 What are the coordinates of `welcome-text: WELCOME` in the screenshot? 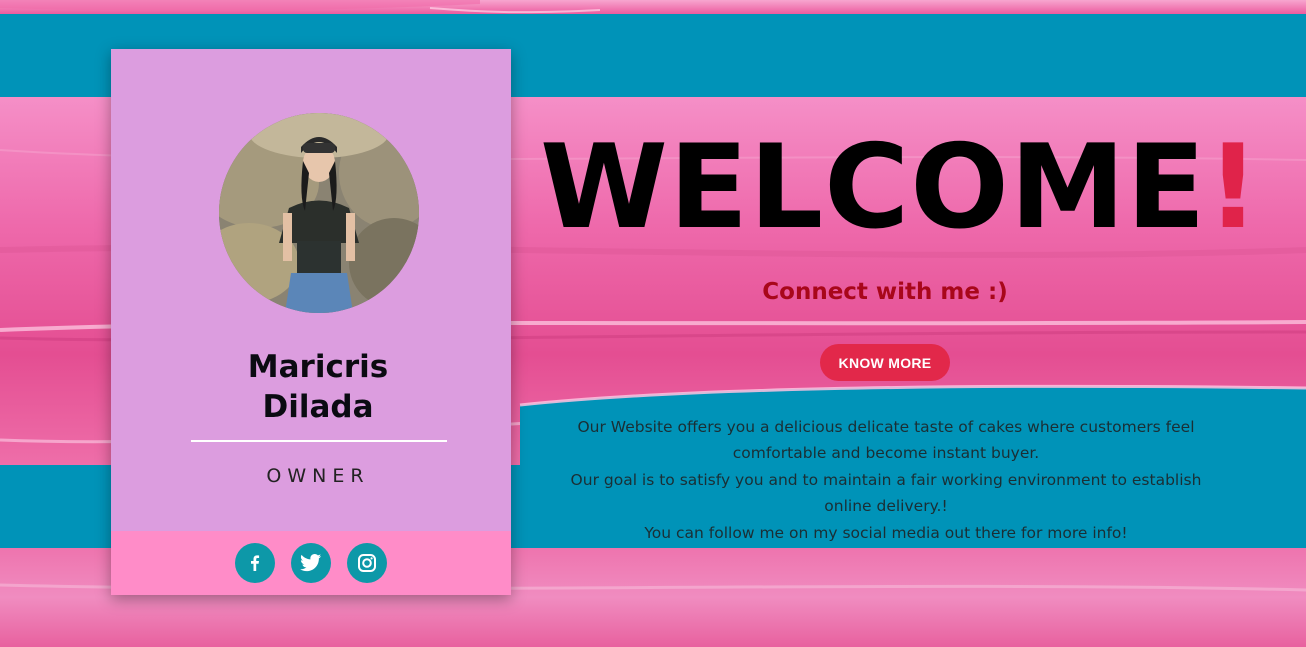 It's located at (873, 187).